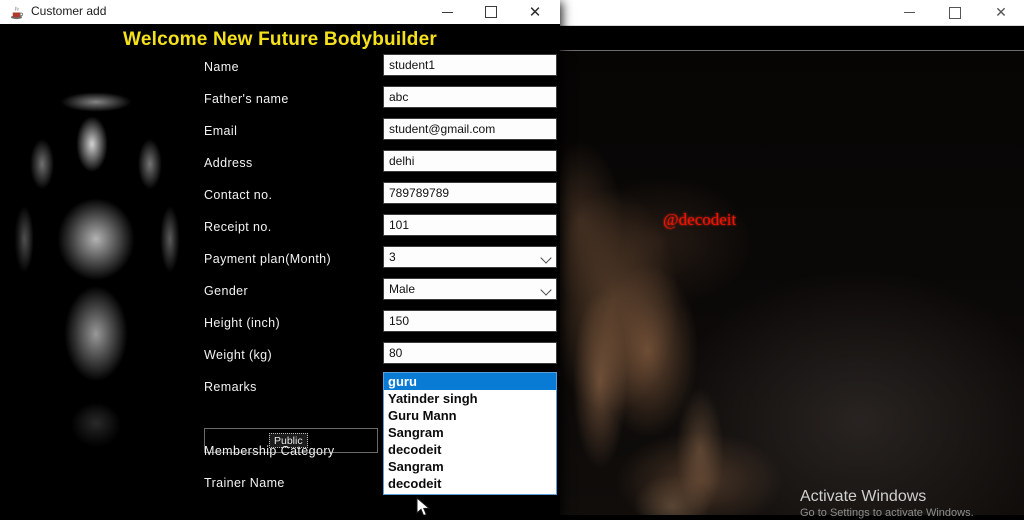 The image size is (1024, 520). What do you see at coordinates (470, 65) in the screenshot?
I see `name-input: student1` at bounding box center [470, 65].